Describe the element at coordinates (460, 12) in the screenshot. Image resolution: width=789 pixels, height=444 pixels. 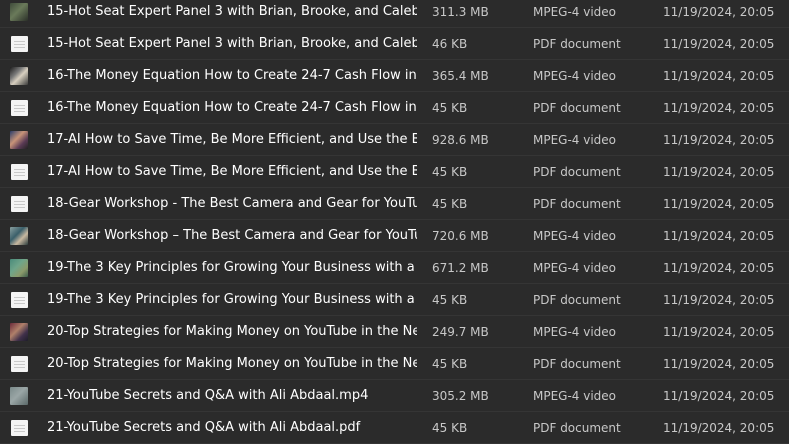
I see `file-size: 311.3 MB` at that location.